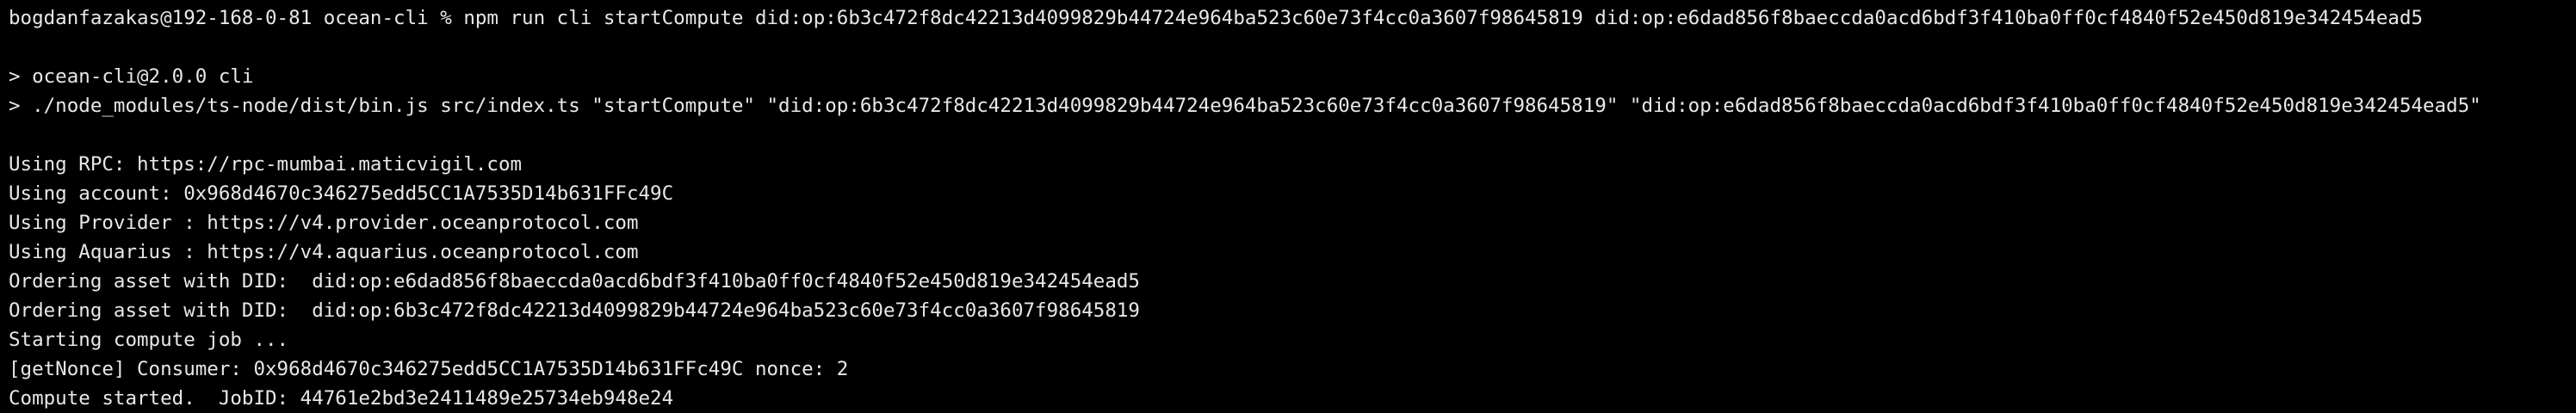 The width and height of the screenshot is (2576, 413). I want to click on prompt-symbol: %, so click(446, 18).